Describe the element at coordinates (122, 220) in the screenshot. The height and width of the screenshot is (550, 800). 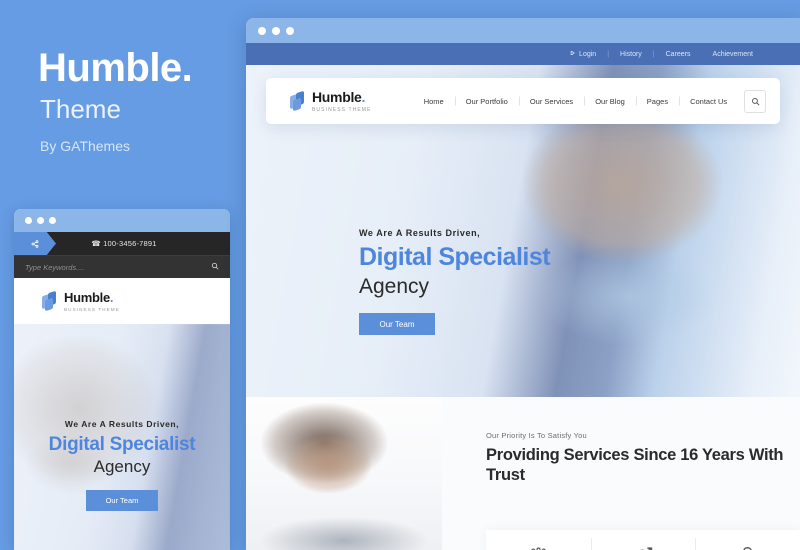
I see `mobile-mockup-titlebar` at that location.